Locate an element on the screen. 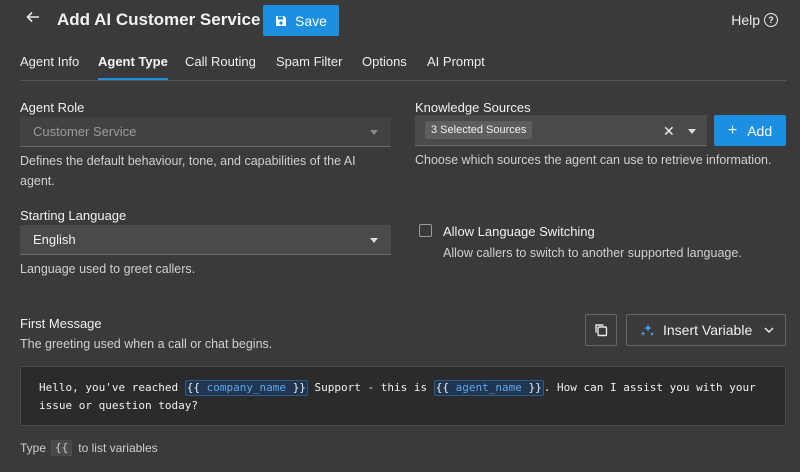 Image resolution: width=800 pixels, height=472 pixels. help-link: Help ? is located at coordinates (754, 20).